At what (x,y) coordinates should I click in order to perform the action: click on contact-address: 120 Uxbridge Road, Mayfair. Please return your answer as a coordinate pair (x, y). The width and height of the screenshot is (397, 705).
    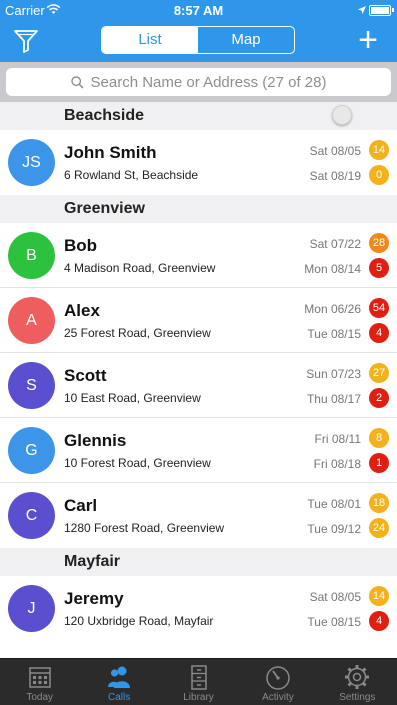
    Looking at the image, I should click on (139, 621).